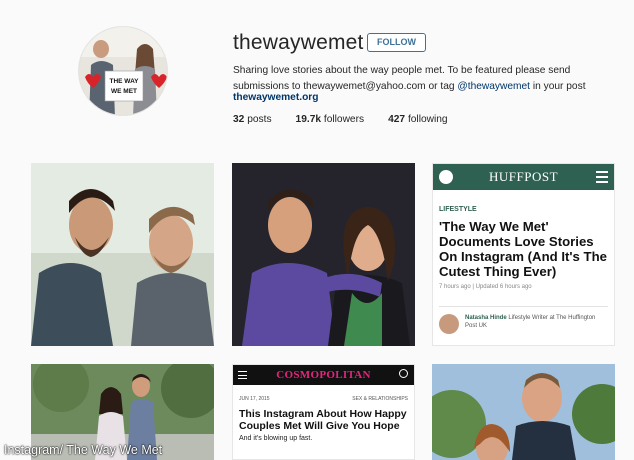 The image size is (634, 460). What do you see at coordinates (427, 119) in the screenshot?
I see `following-label: following` at bounding box center [427, 119].